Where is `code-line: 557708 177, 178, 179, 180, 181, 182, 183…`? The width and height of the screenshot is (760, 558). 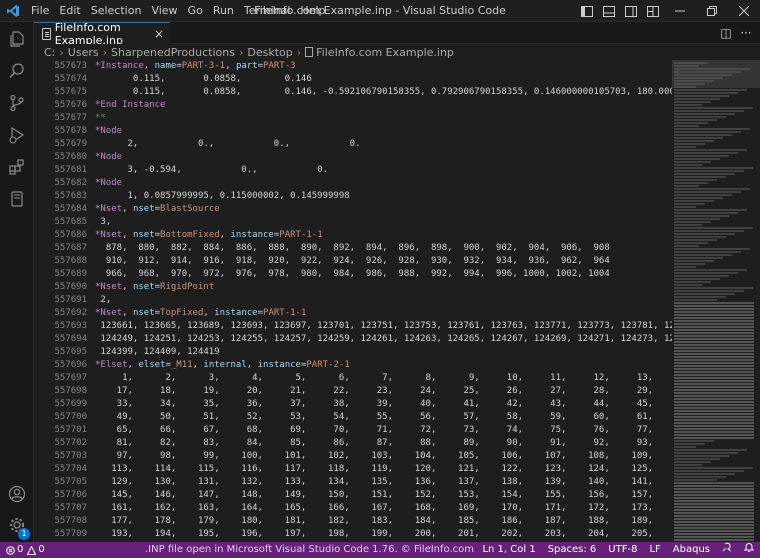 code-line: 557708 177, 178, 179, 180, 181, 182, 183… is located at coordinates (353, 521).